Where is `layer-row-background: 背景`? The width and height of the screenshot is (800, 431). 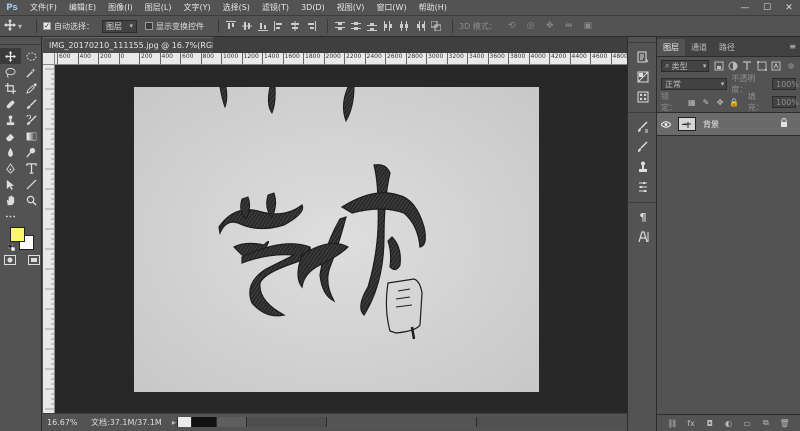
layer-row-background: 背景 is located at coordinates (728, 124).